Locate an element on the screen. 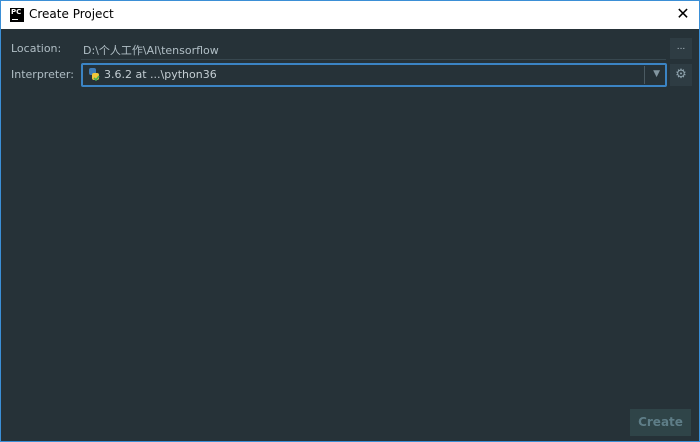  close-button: ✕ is located at coordinates (683, 14).